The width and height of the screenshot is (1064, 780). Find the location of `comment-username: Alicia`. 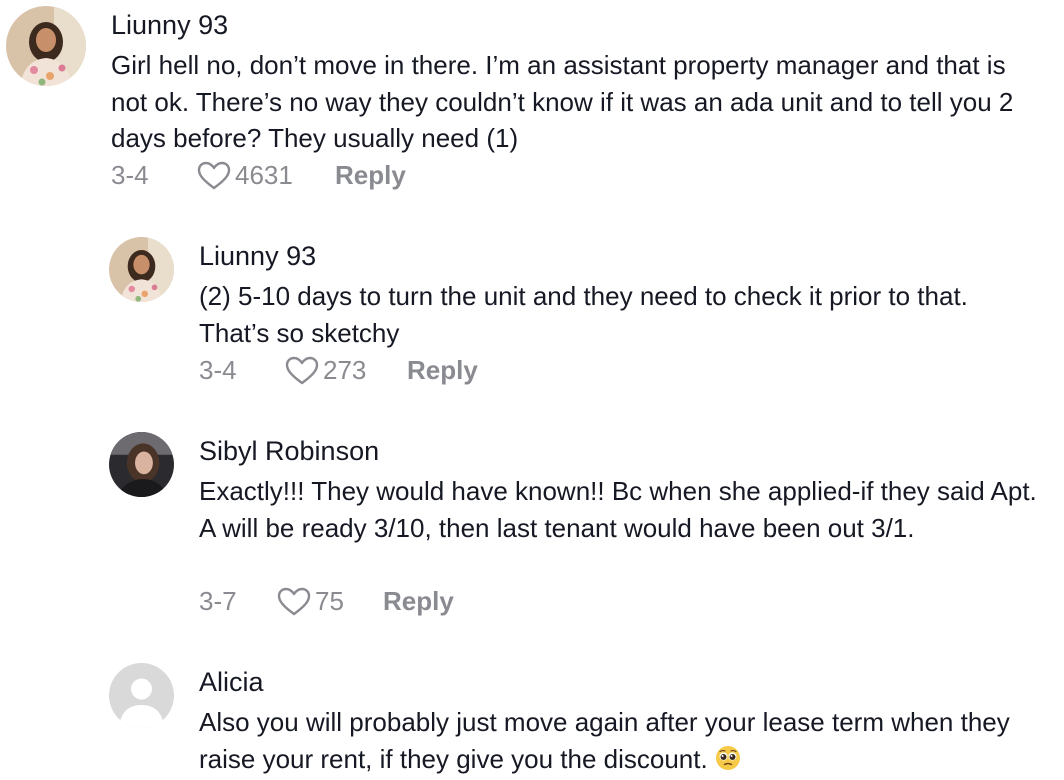

comment-username: Alicia is located at coordinates (231, 682).